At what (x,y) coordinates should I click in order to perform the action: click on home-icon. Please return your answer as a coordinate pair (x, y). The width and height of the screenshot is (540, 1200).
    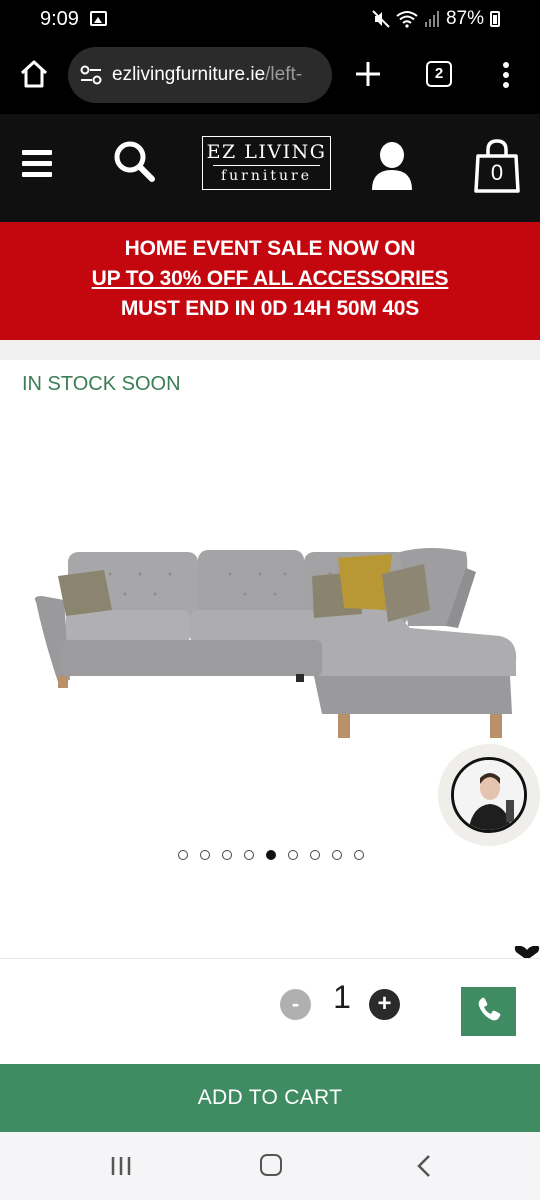
    Looking at the image, I should click on (34, 74).